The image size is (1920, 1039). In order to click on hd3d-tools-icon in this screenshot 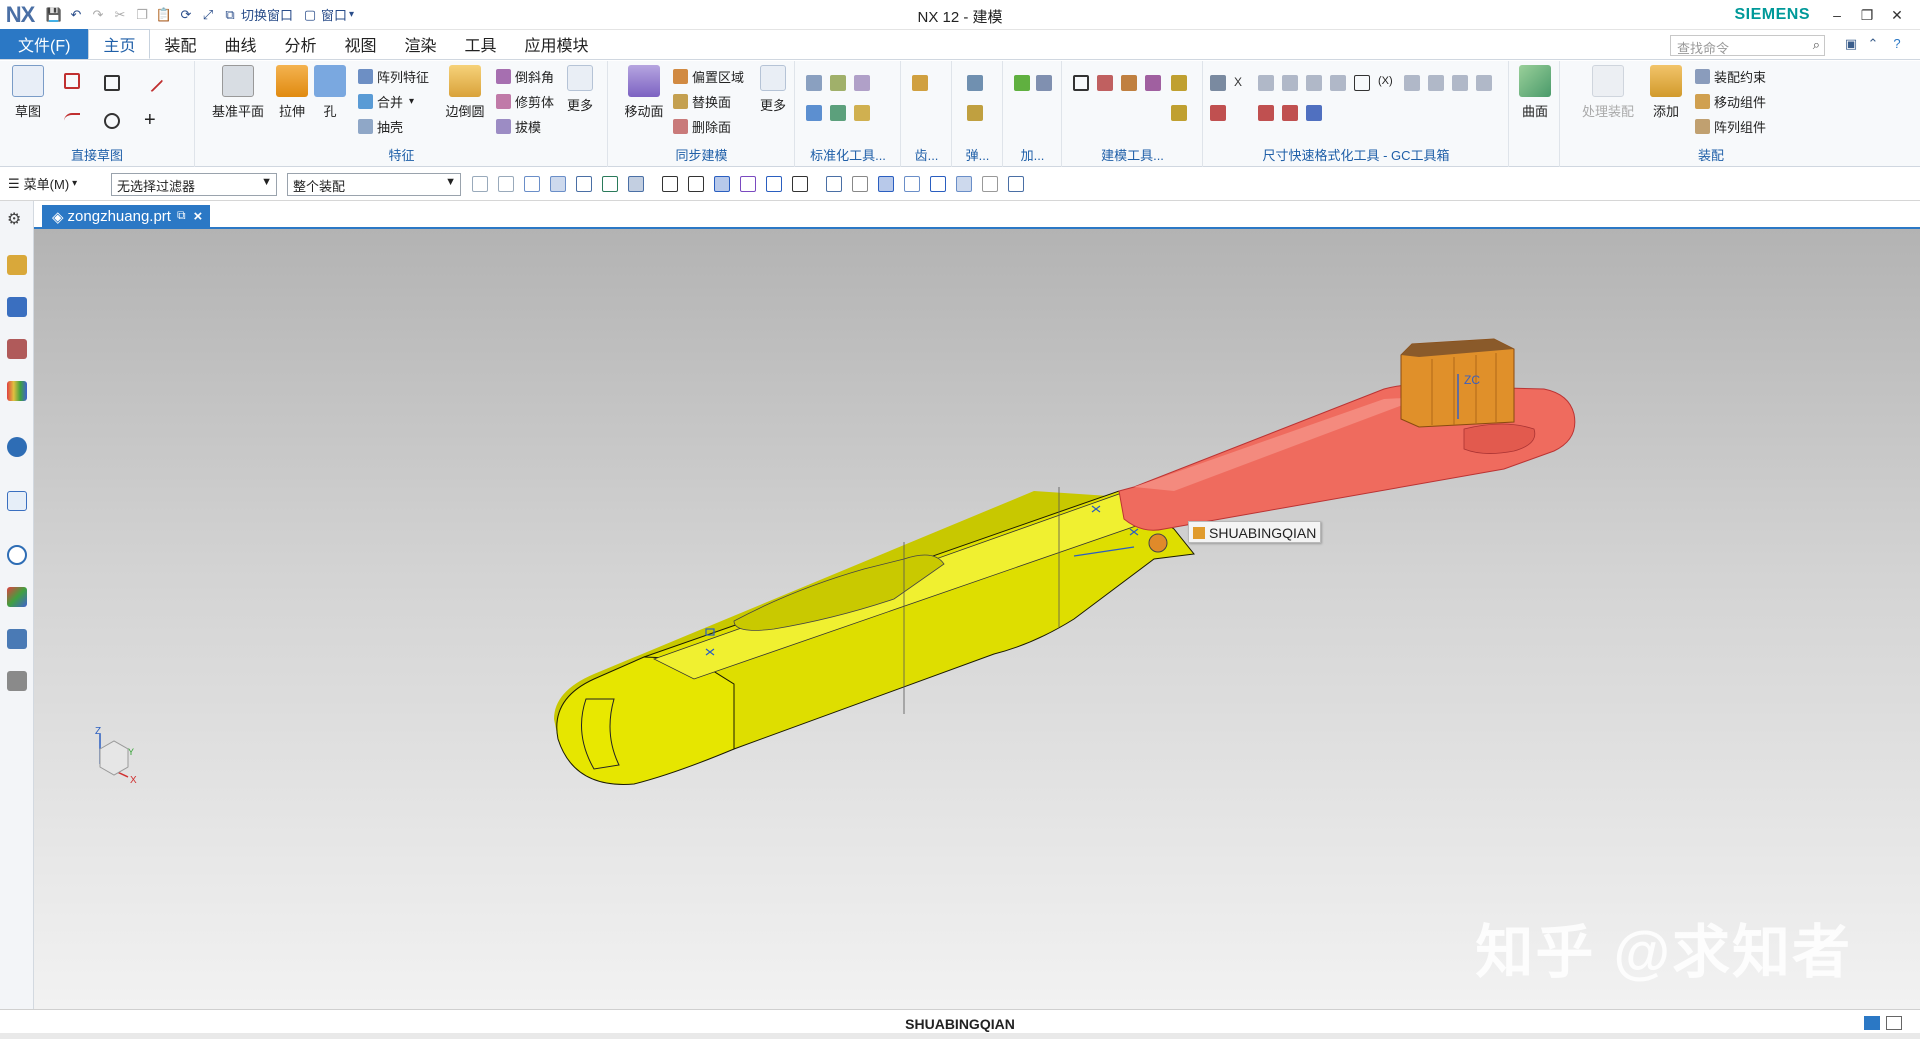, I will do `click(17, 447)`.